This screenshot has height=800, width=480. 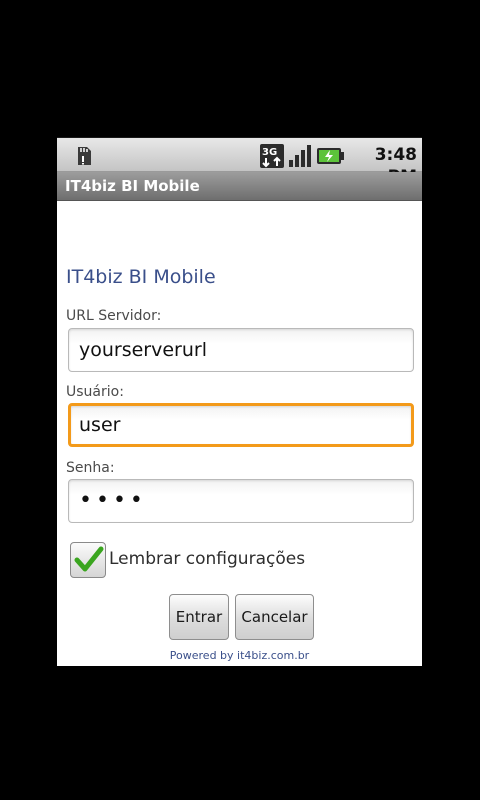 I want to click on checkmark-icon, so click(x=89, y=559).